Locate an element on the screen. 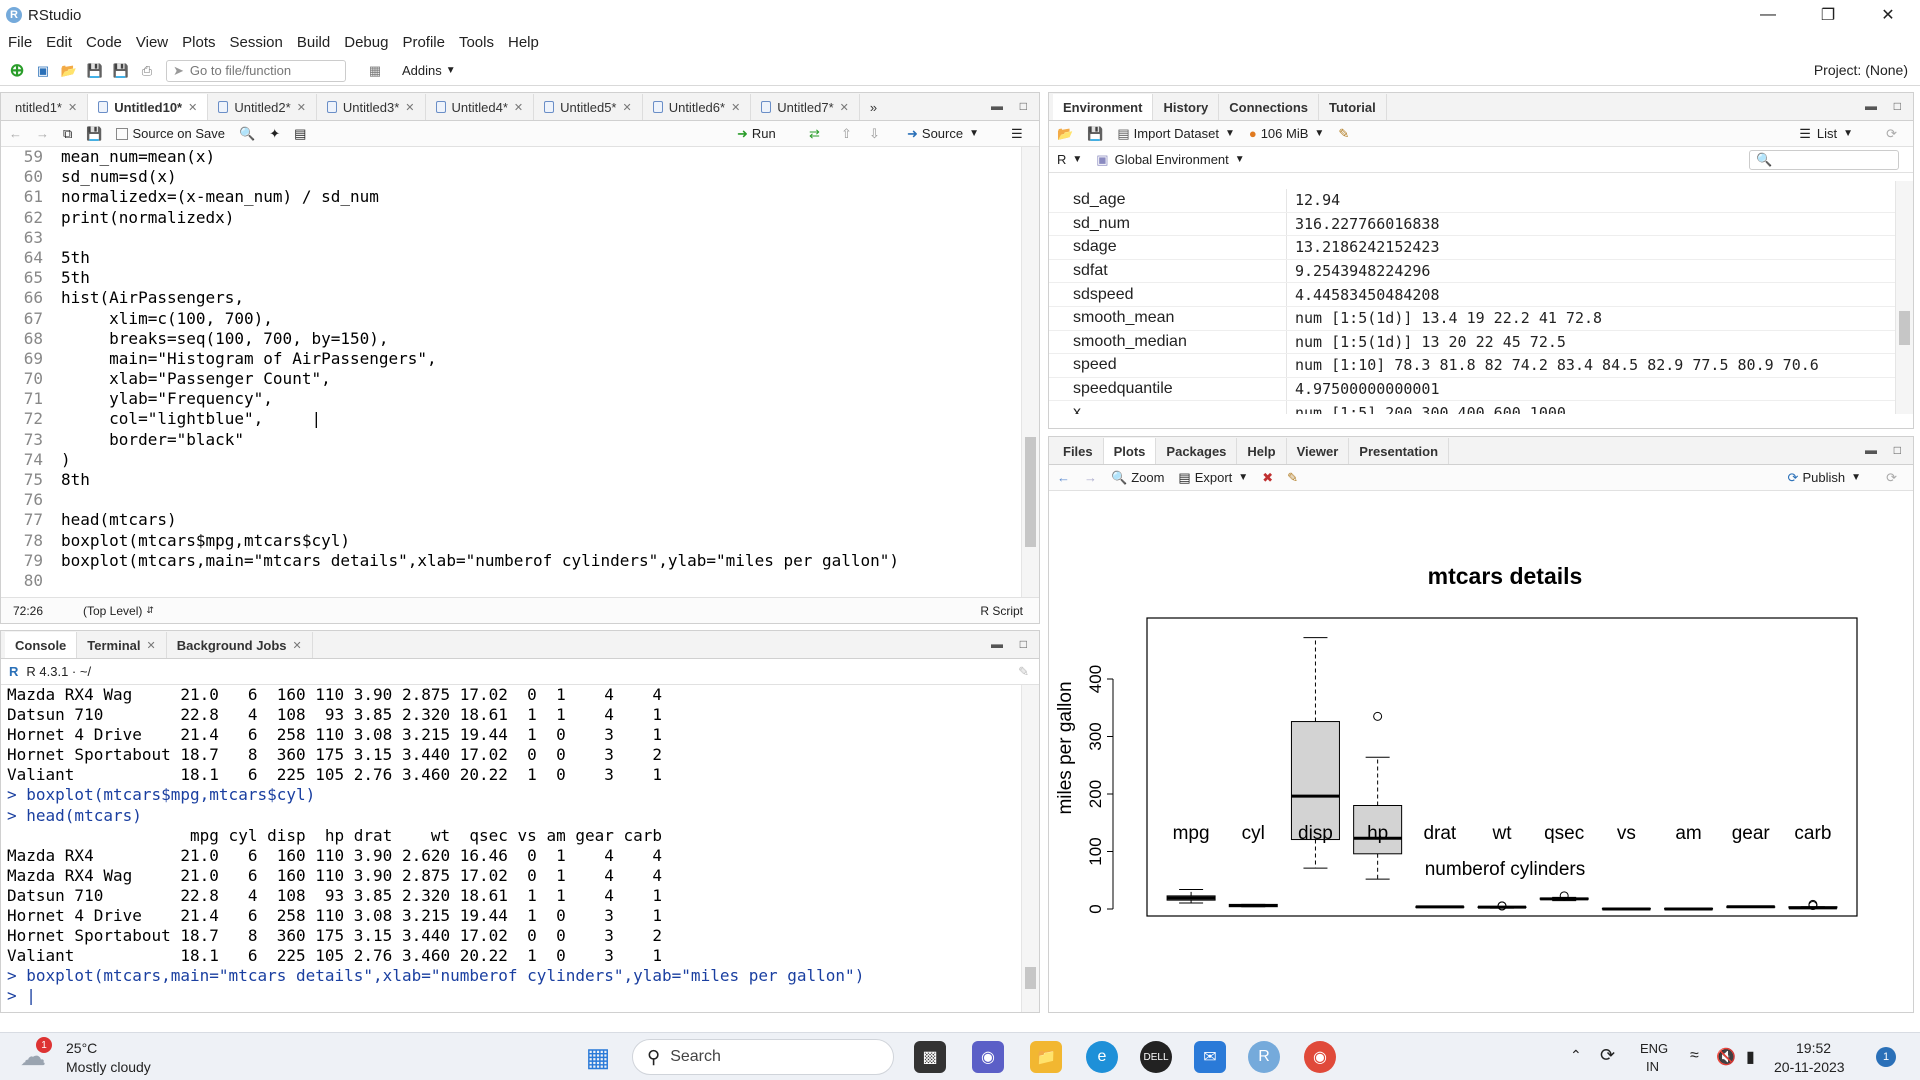 The height and width of the screenshot is (1080, 1920). rstudio-taskbar-icon: R is located at coordinates (1264, 1057).